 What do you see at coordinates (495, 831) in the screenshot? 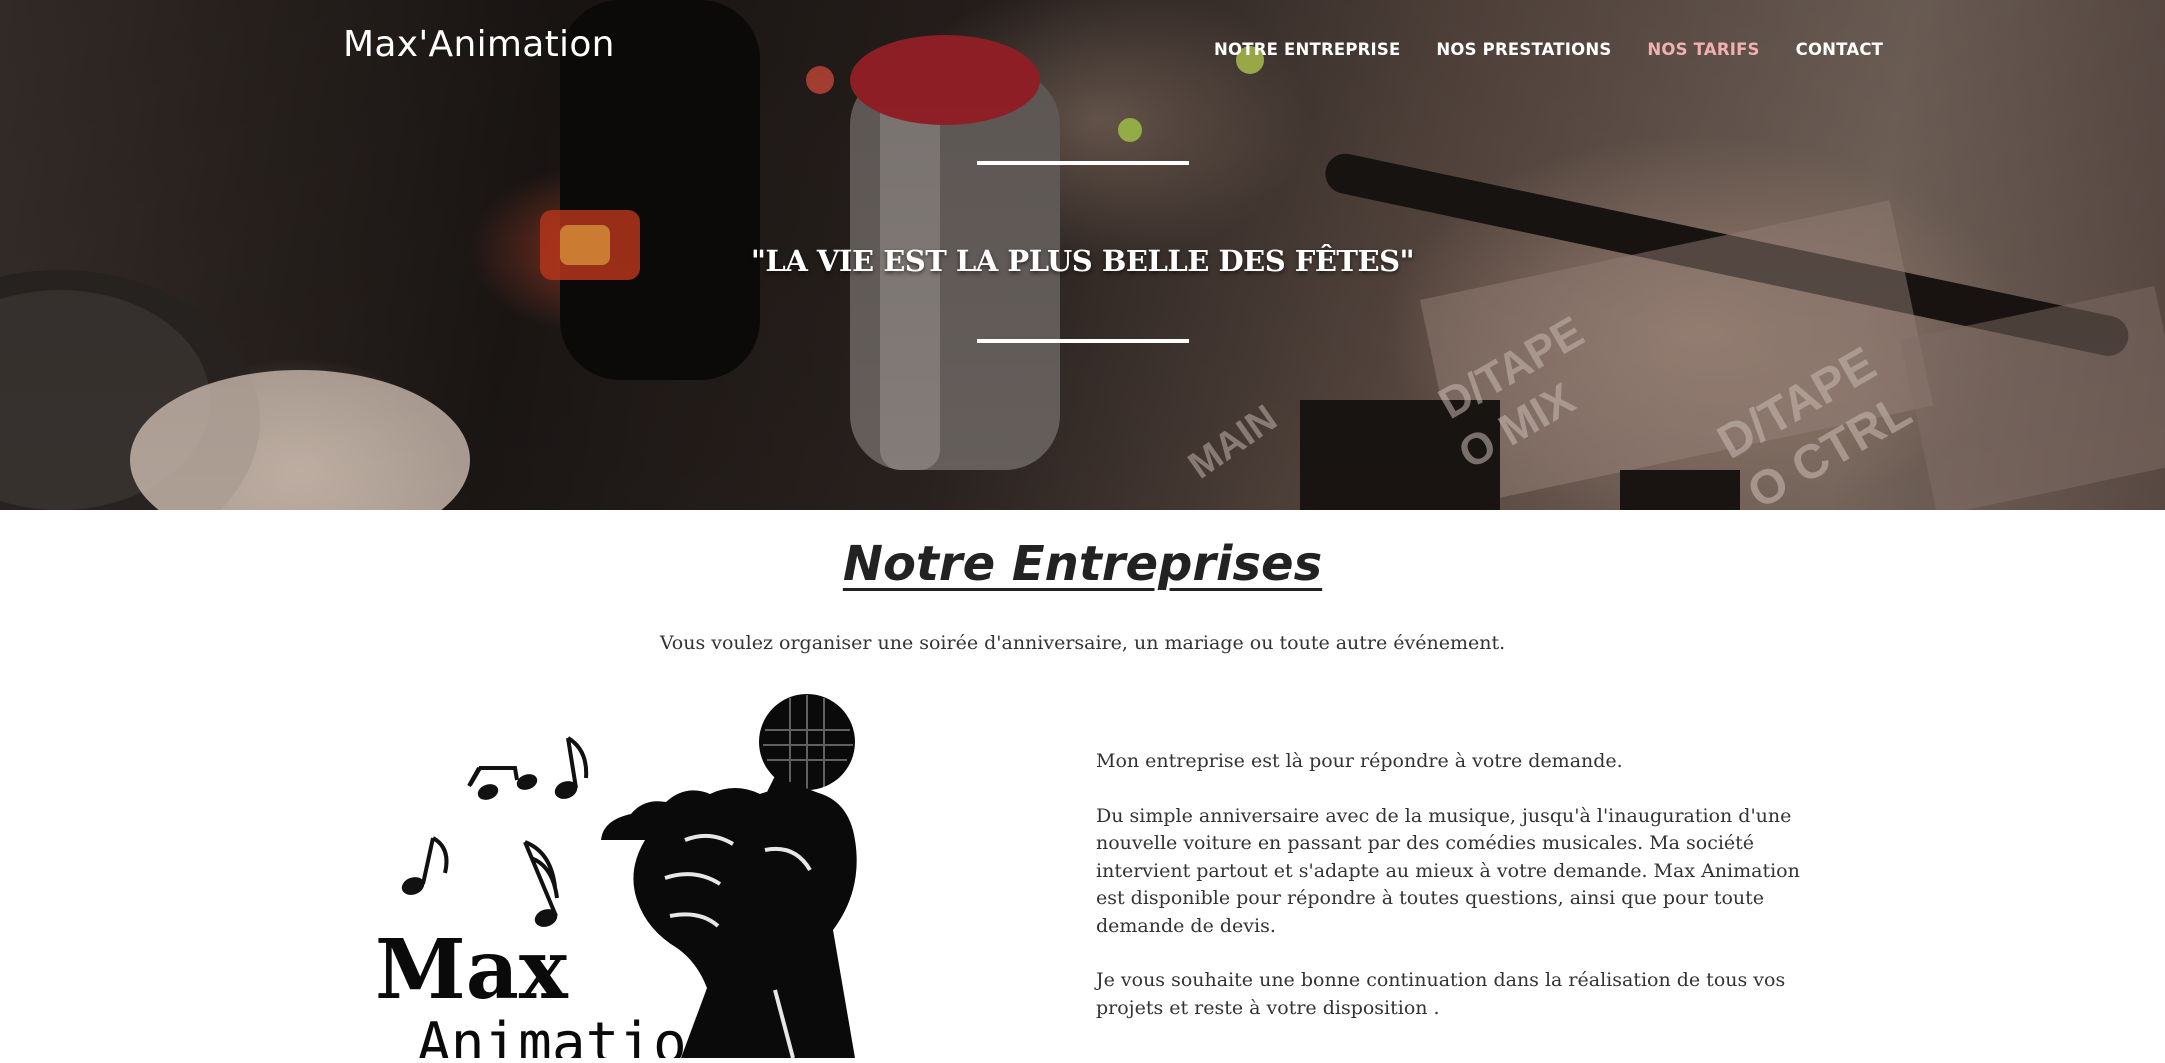
I see `music-notes-icon` at bounding box center [495, 831].